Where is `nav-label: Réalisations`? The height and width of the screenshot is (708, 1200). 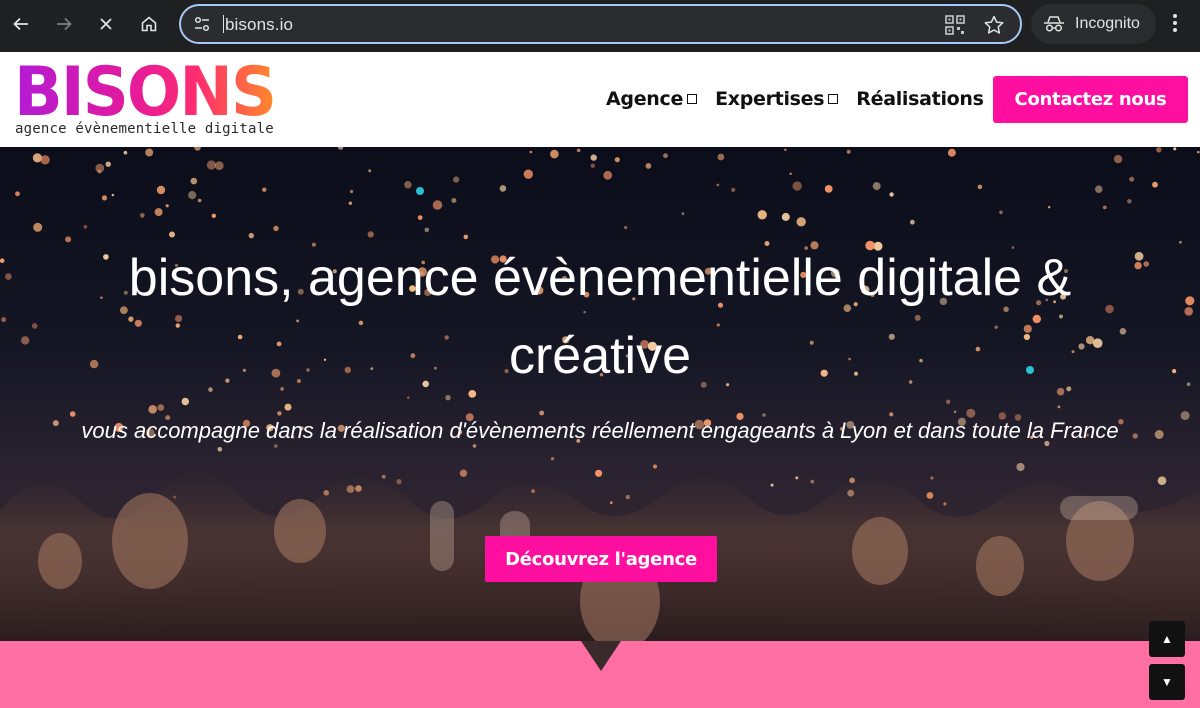 nav-label: Réalisations is located at coordinates (920, 99).